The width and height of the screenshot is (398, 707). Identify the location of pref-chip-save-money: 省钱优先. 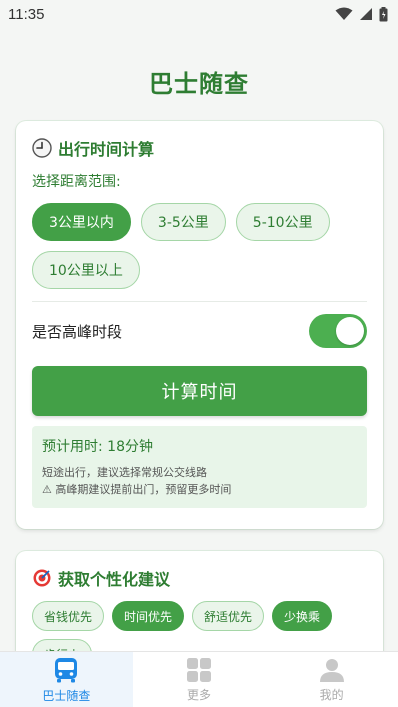
(68, 616).